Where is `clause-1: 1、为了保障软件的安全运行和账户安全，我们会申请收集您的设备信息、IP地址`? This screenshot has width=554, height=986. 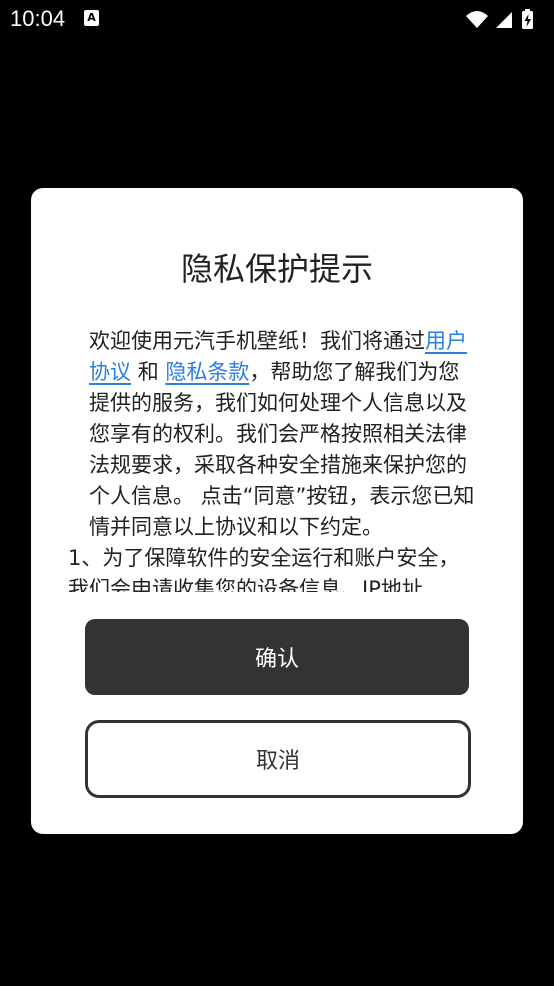 clause-1: 1、为了保障软件的安全运行和账户安全，我们会申请收集您的设备信息、IP地址 is located at coordinates (264, 569).